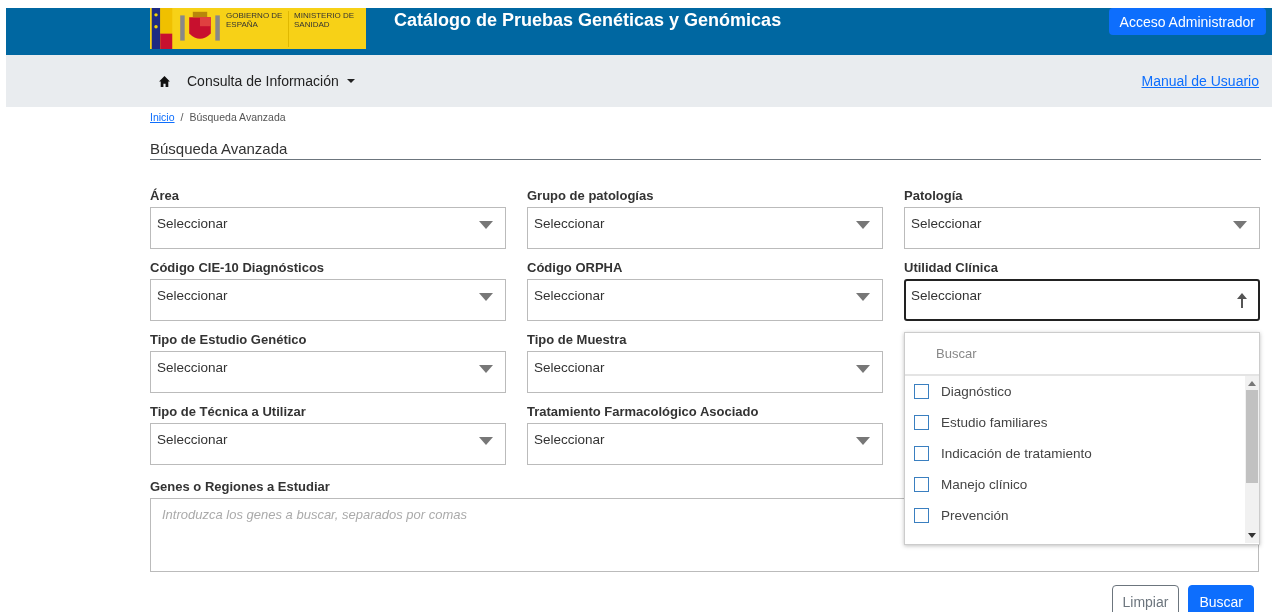 The width and height of the screenshot is (1272, 612). I want to click on home-icon, so click(164, 81).